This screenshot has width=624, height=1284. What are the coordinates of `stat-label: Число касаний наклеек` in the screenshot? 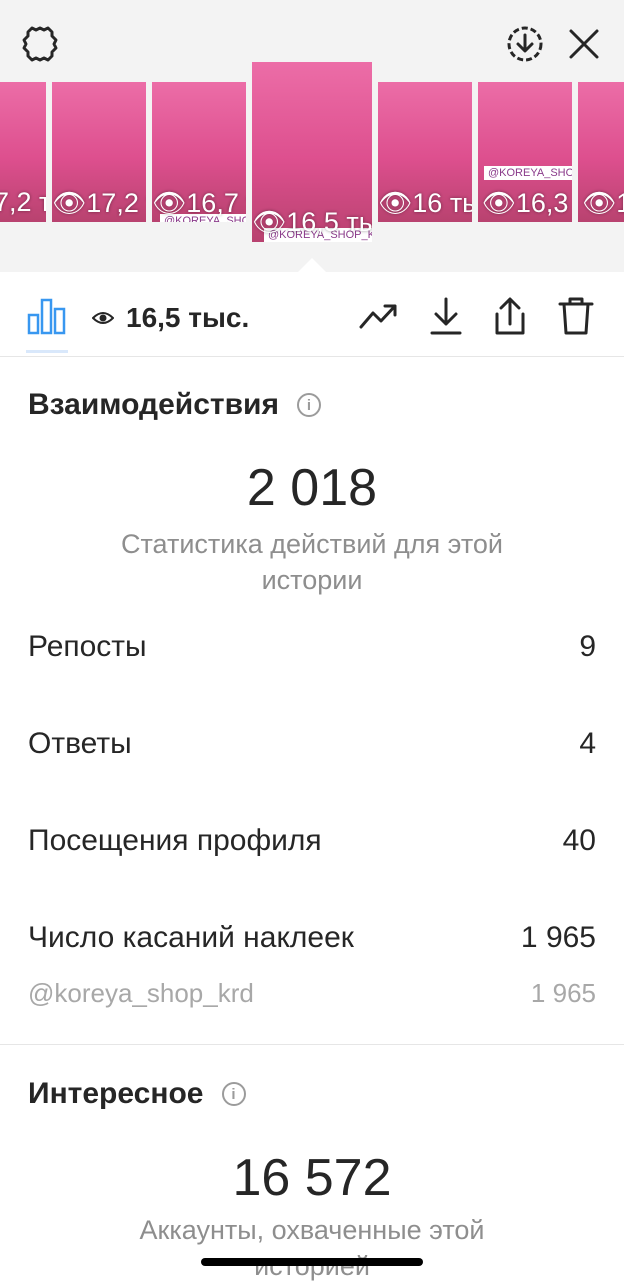 It's located at (191, 937).